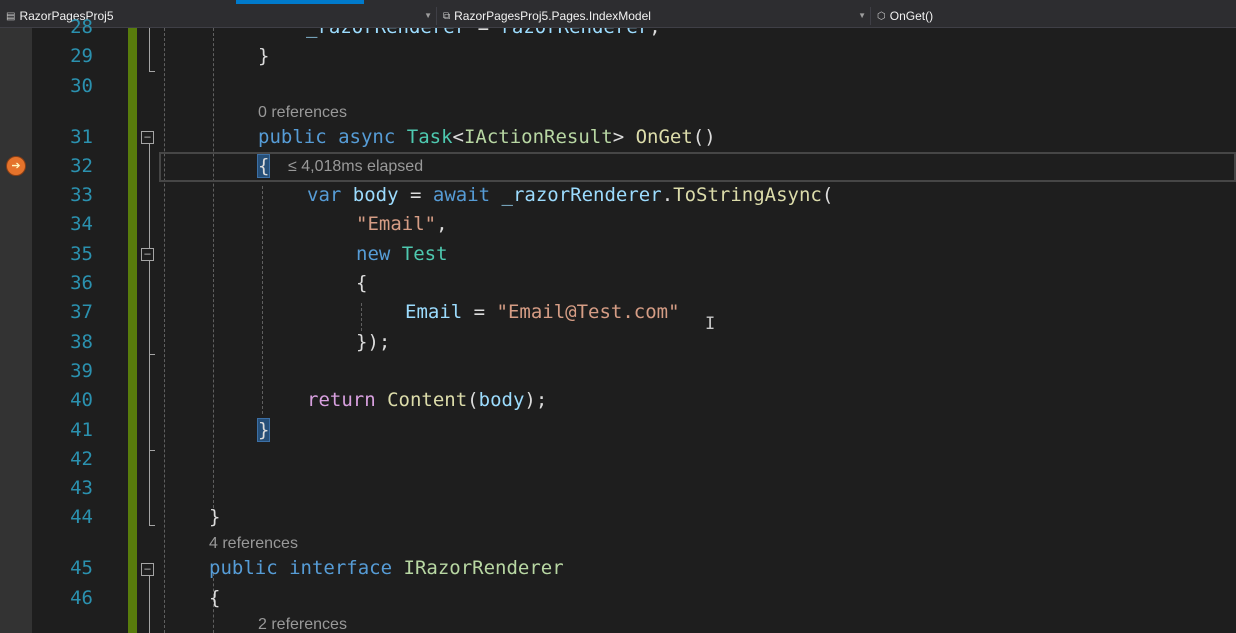 The image size is (1236, 633). Describe the element at coordinates (341, 568) in the screenshot. I see `code-token: interface` at that location.